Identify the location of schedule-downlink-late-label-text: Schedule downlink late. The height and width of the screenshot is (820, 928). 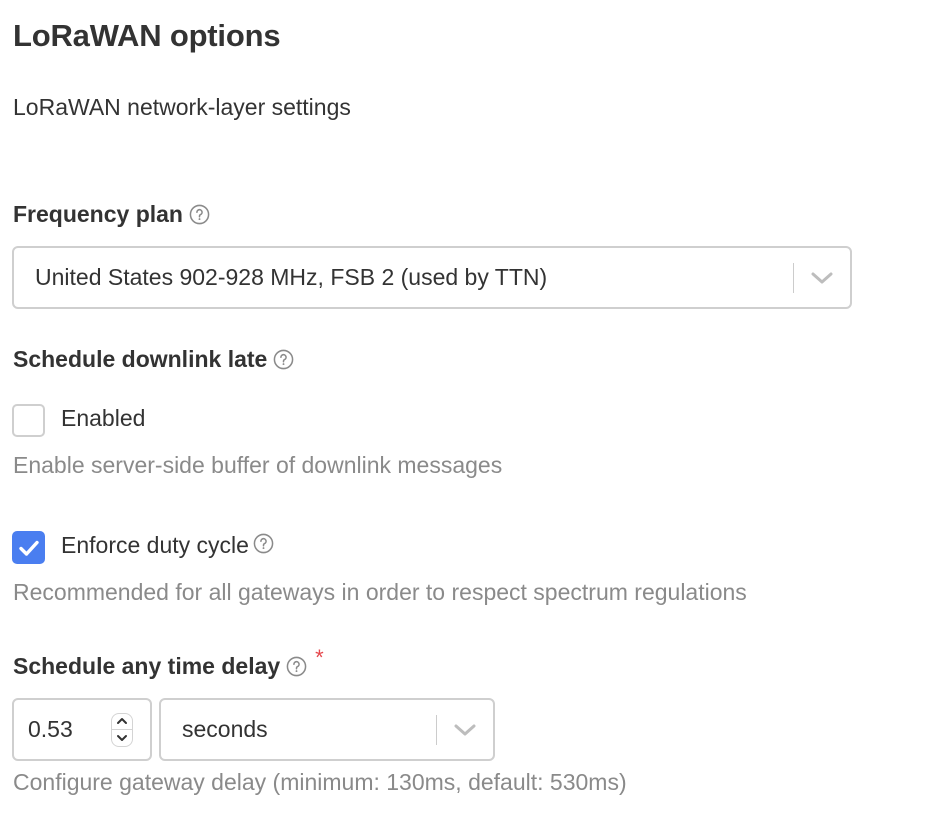
(140, 359).